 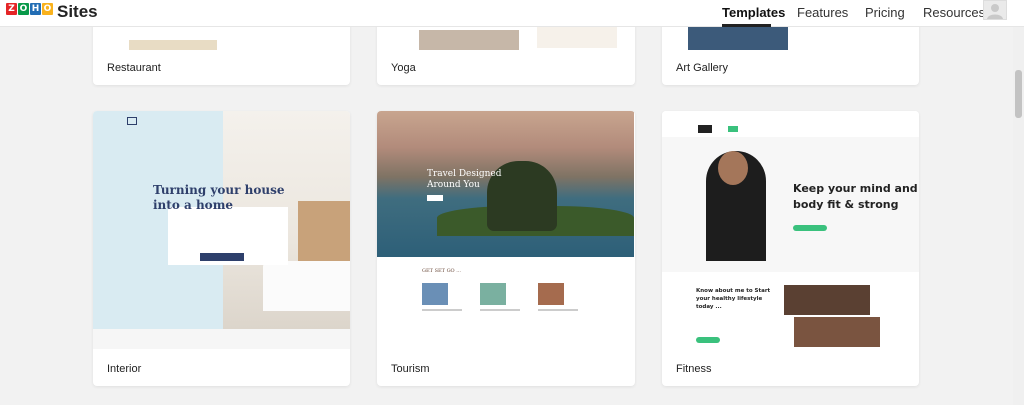 What do you see at coordinates (306, 286) in the screenshot?
I see `preview-bed` at bounding box center [306, 286].